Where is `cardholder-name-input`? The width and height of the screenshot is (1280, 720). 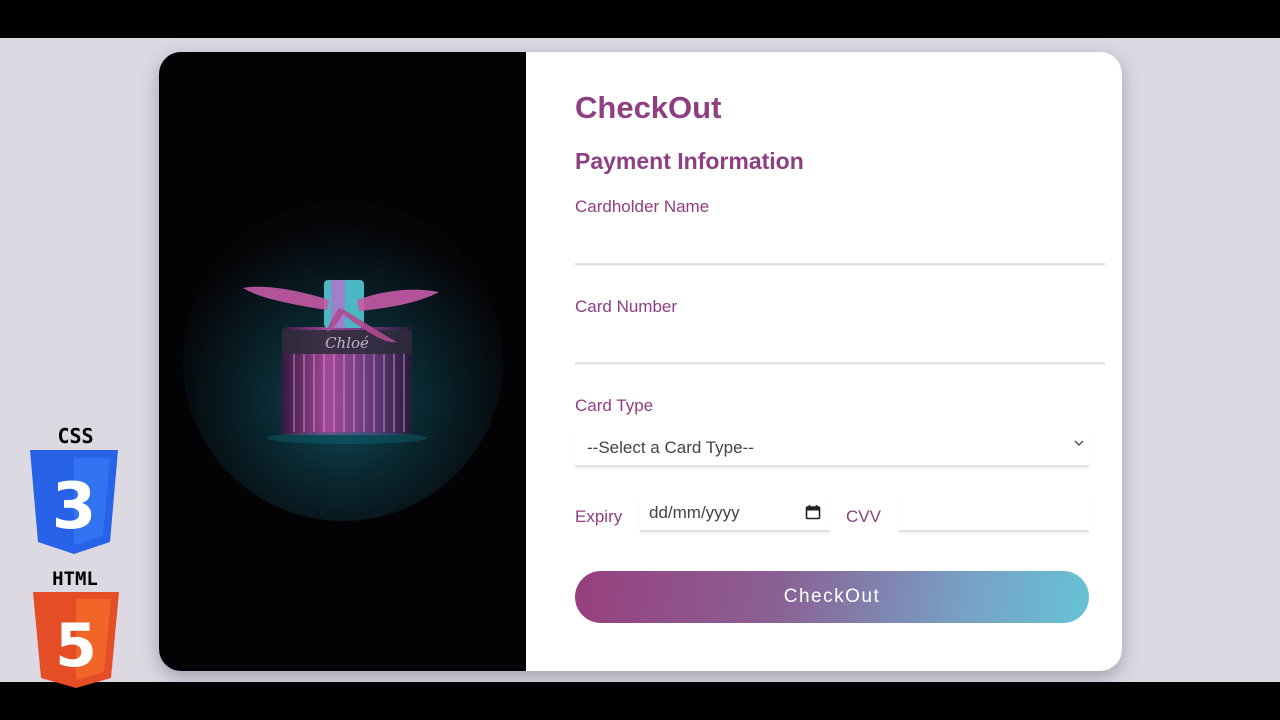
cardholder-name-input is located at coordinates (840, 248).